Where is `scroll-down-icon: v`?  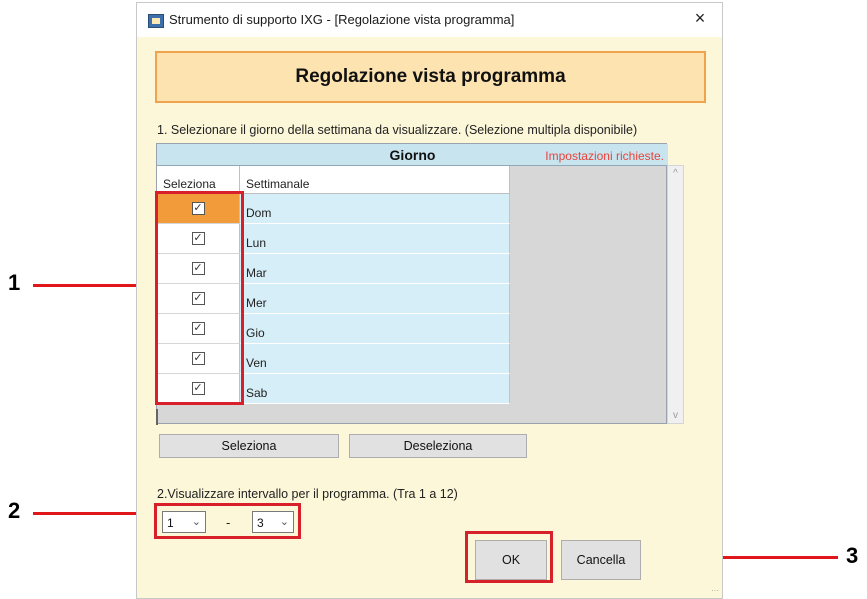
scroll-down-icon: v is located at coordinates (675, 415).